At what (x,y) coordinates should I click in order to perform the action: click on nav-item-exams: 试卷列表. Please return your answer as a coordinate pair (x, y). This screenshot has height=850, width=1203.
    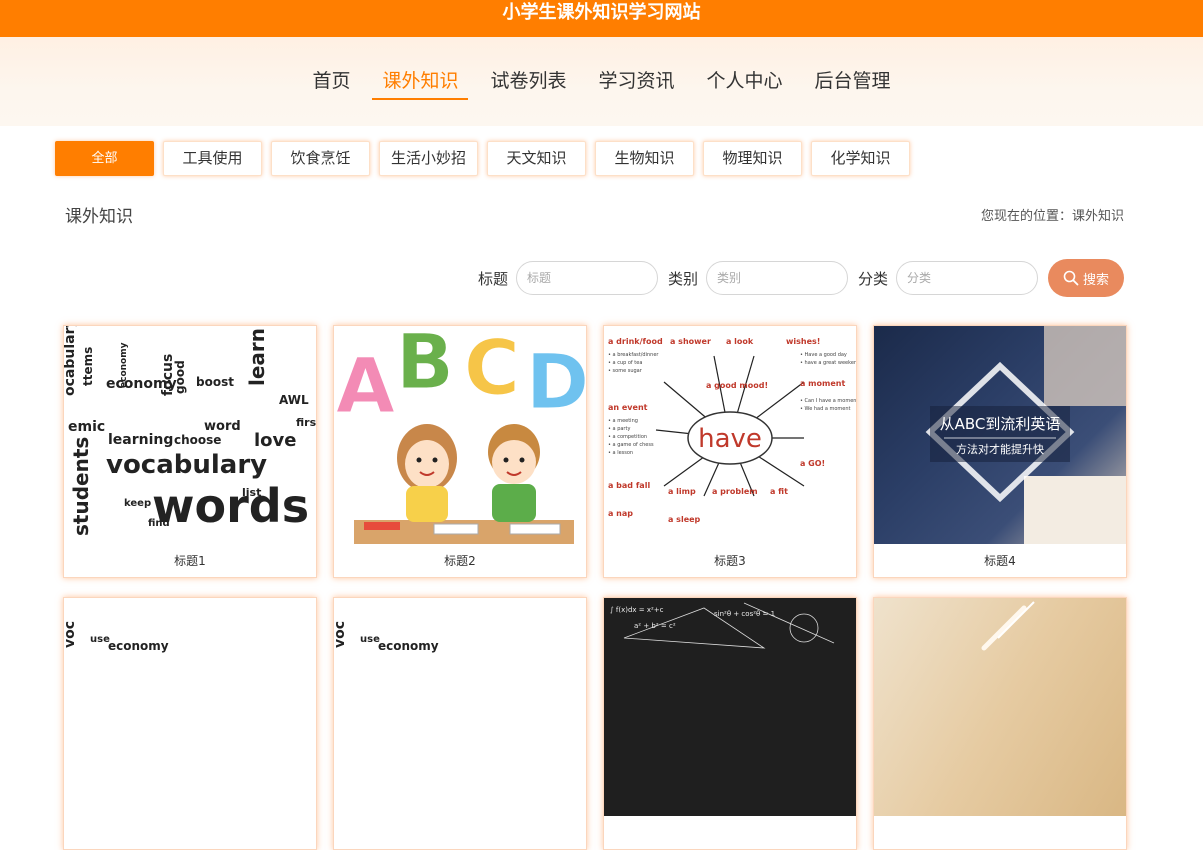
    Looking at the image, I should click on (528, 83).